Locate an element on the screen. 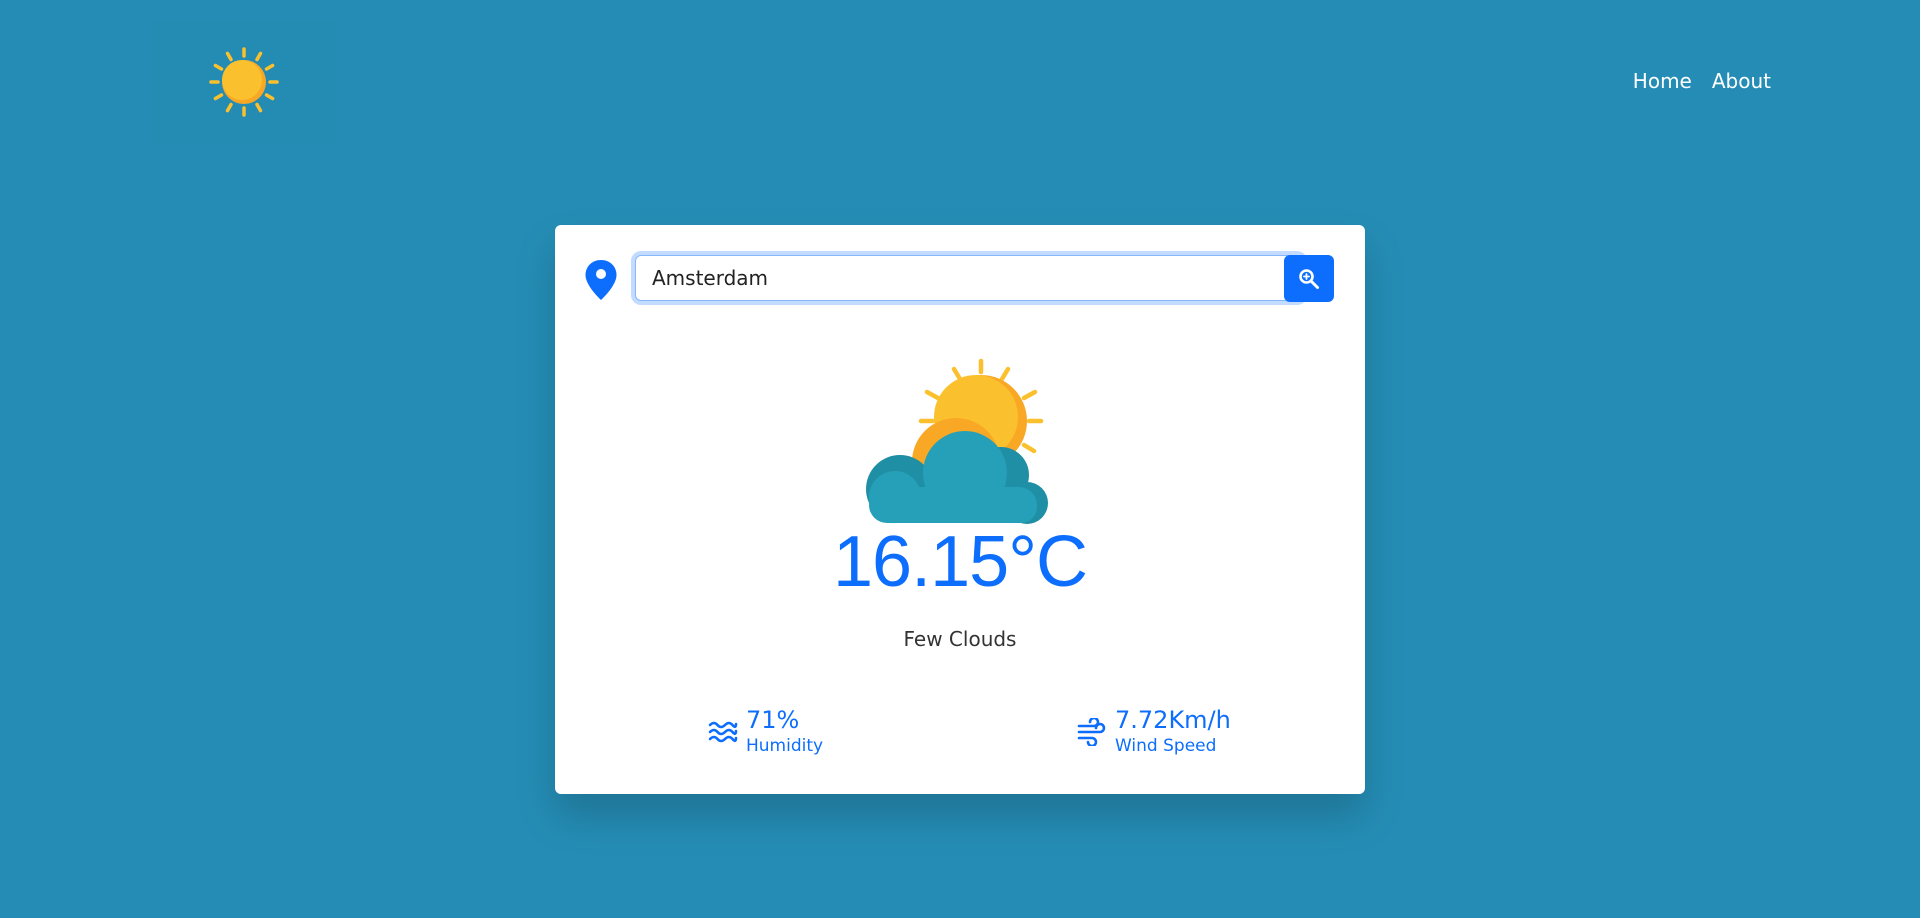  wind-speed-value: 7.72Km/h is located at coordinates (1173, 720).